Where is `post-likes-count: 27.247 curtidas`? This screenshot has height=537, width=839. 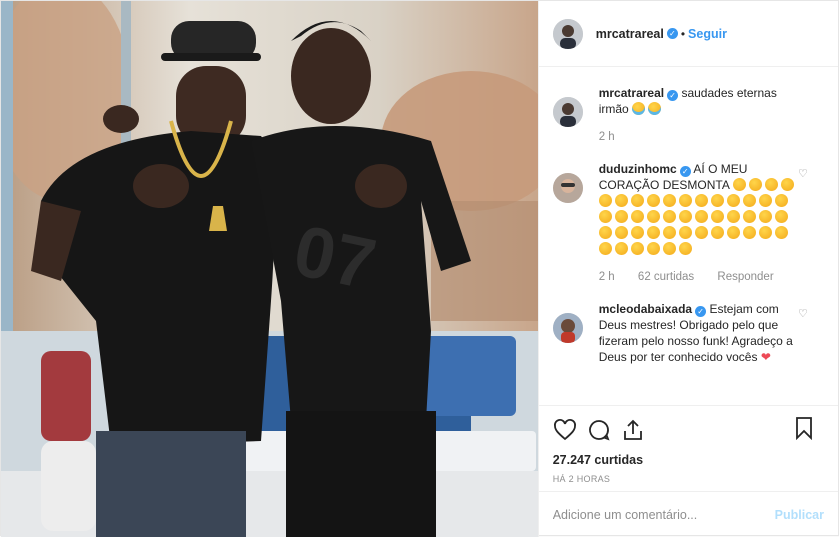 post-likes-count: 27.247 curtidas is located at coordinates (688, 460).